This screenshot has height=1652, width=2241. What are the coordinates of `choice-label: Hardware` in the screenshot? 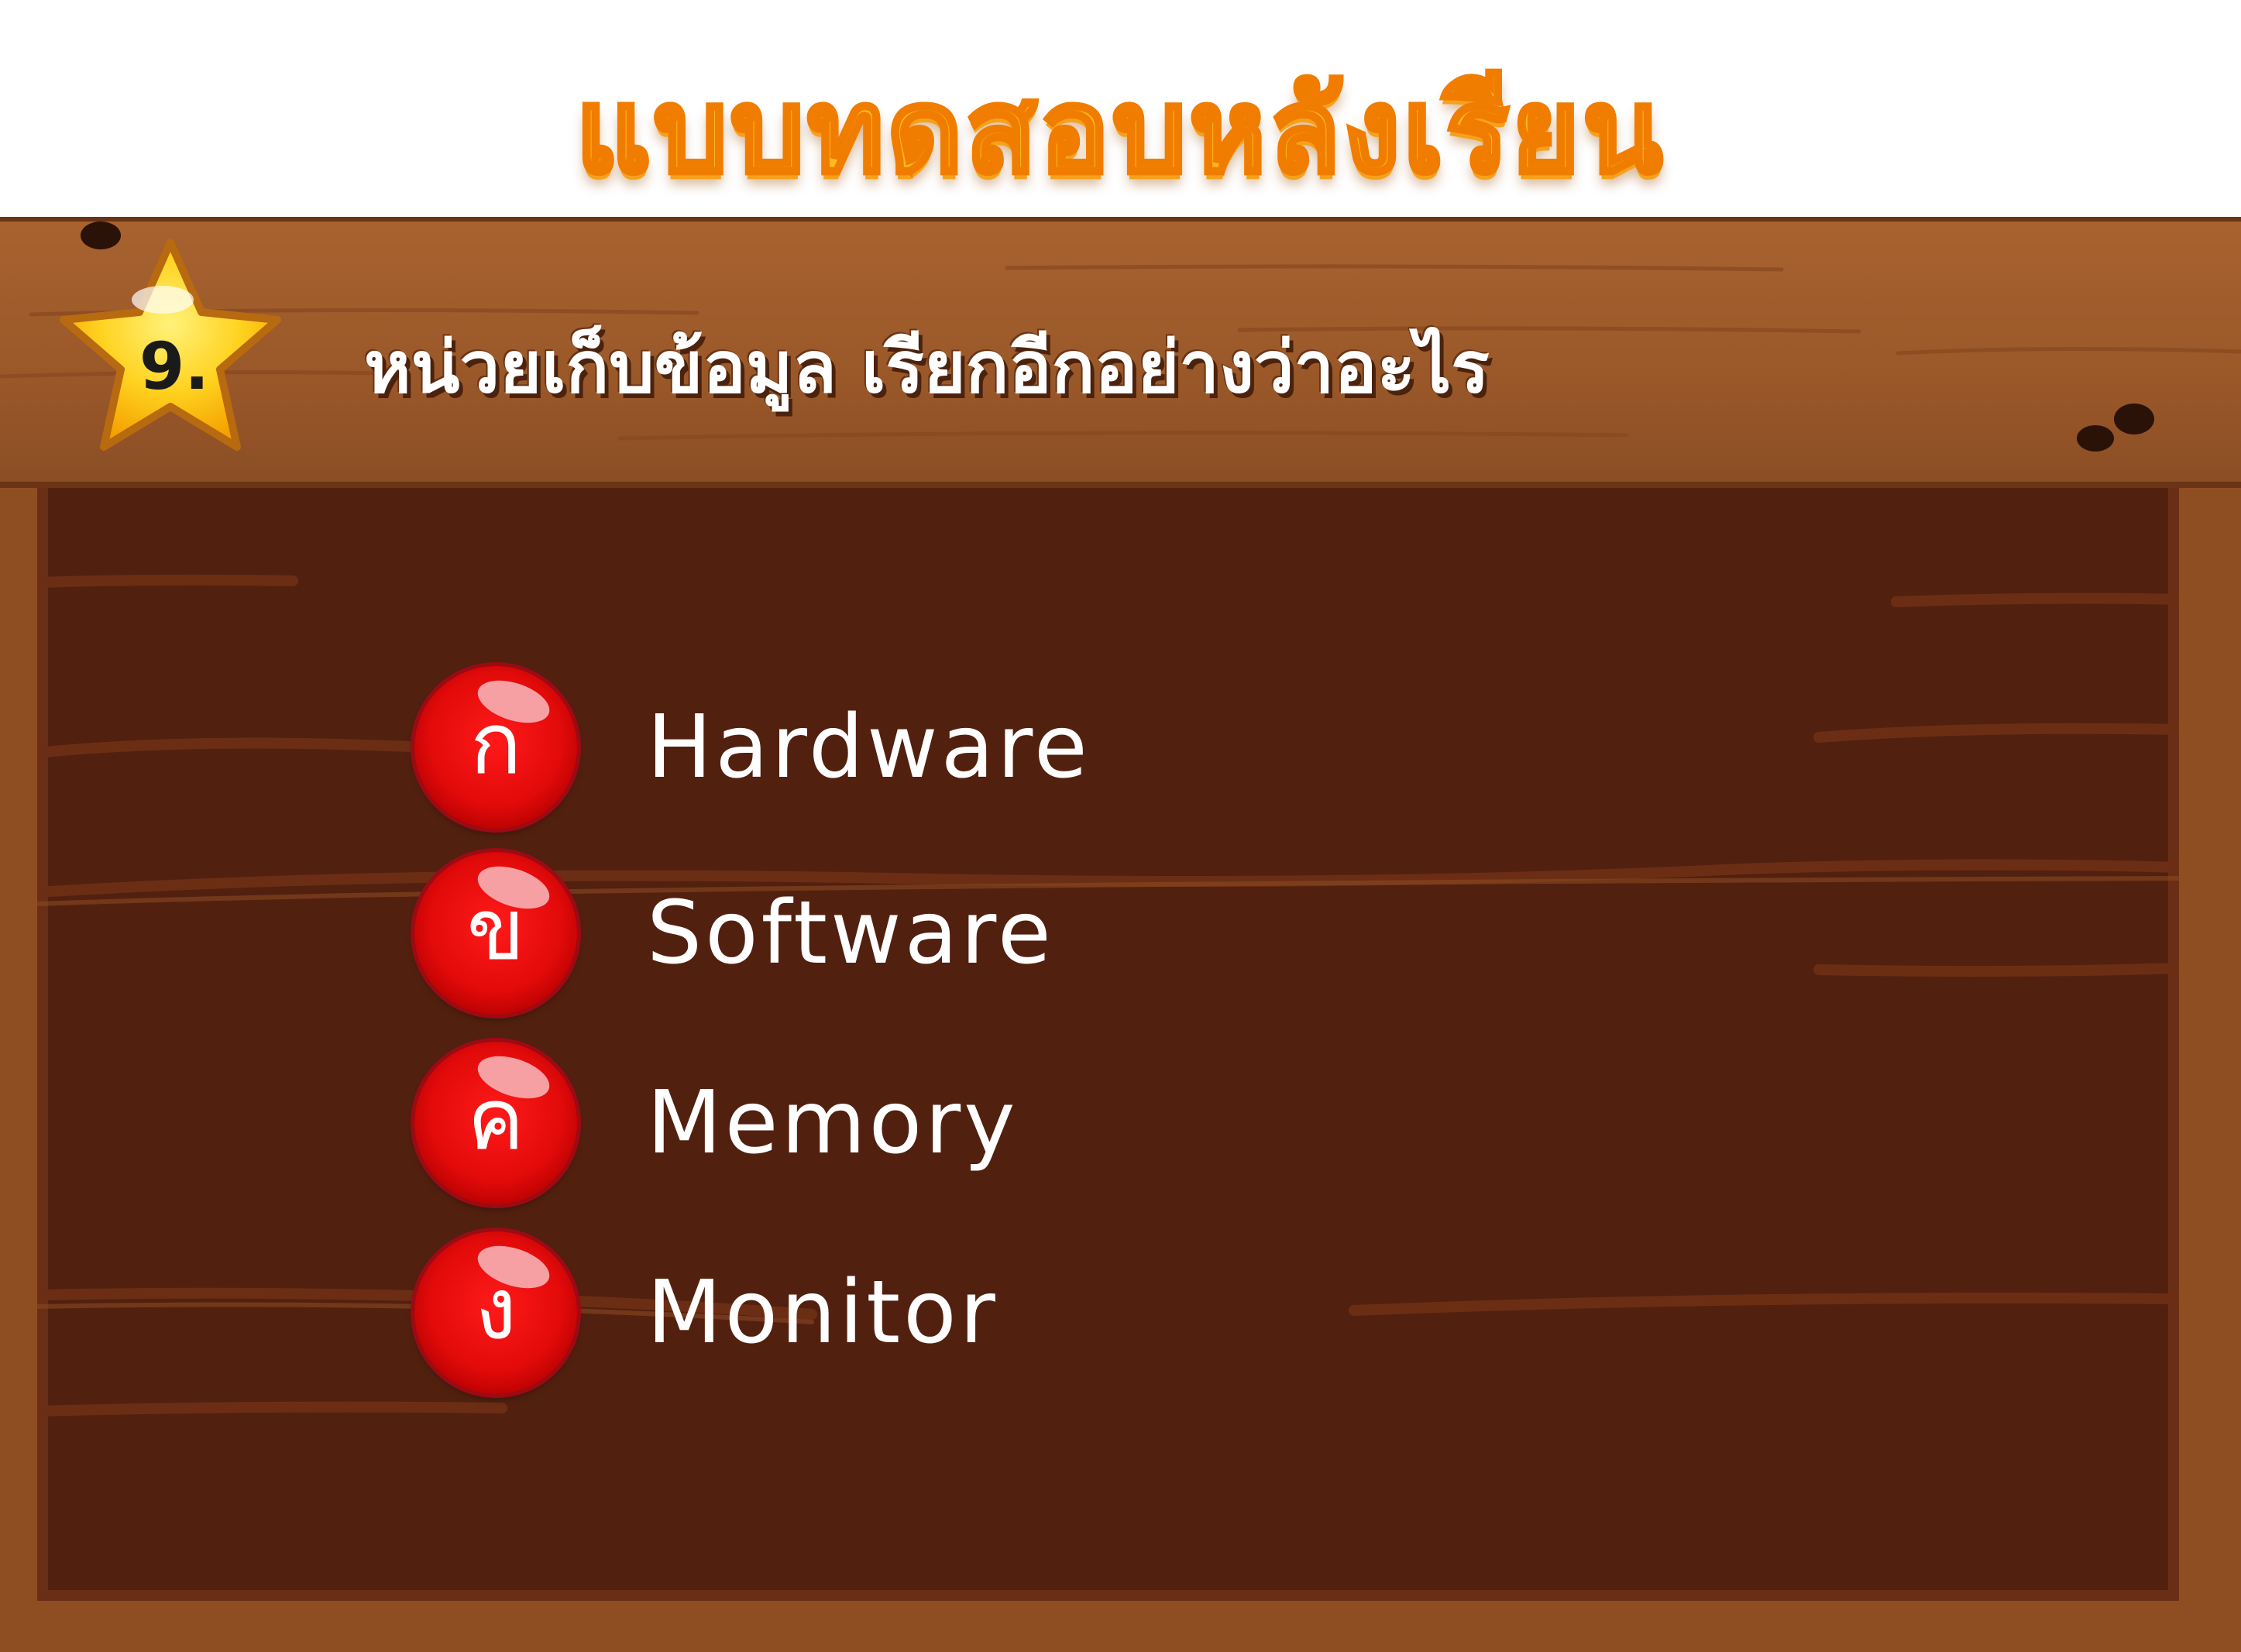 It's located at (869, 747).